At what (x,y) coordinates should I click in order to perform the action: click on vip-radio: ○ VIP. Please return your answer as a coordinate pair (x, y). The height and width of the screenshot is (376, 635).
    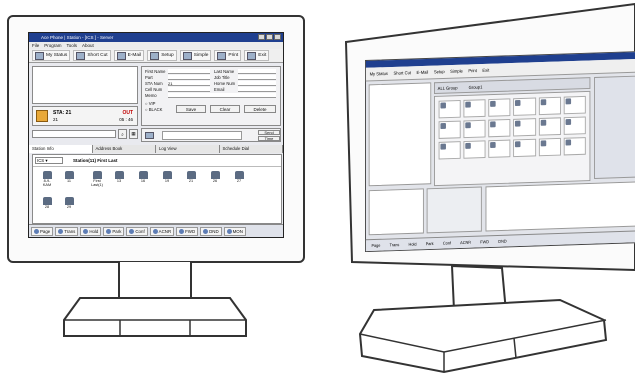
    Looking at the image, I should click on (150, 103).